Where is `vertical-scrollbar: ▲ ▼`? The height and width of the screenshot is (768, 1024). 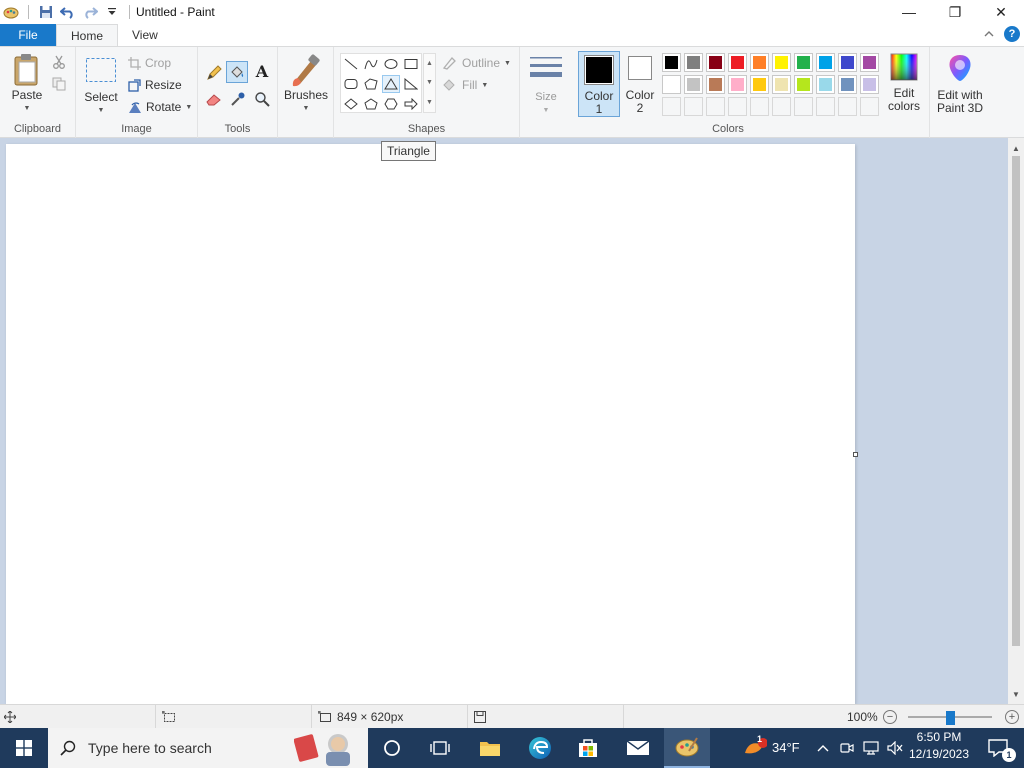
vertical-scrollbar: ▲ ▼ is located at coordinates (1016, 421).